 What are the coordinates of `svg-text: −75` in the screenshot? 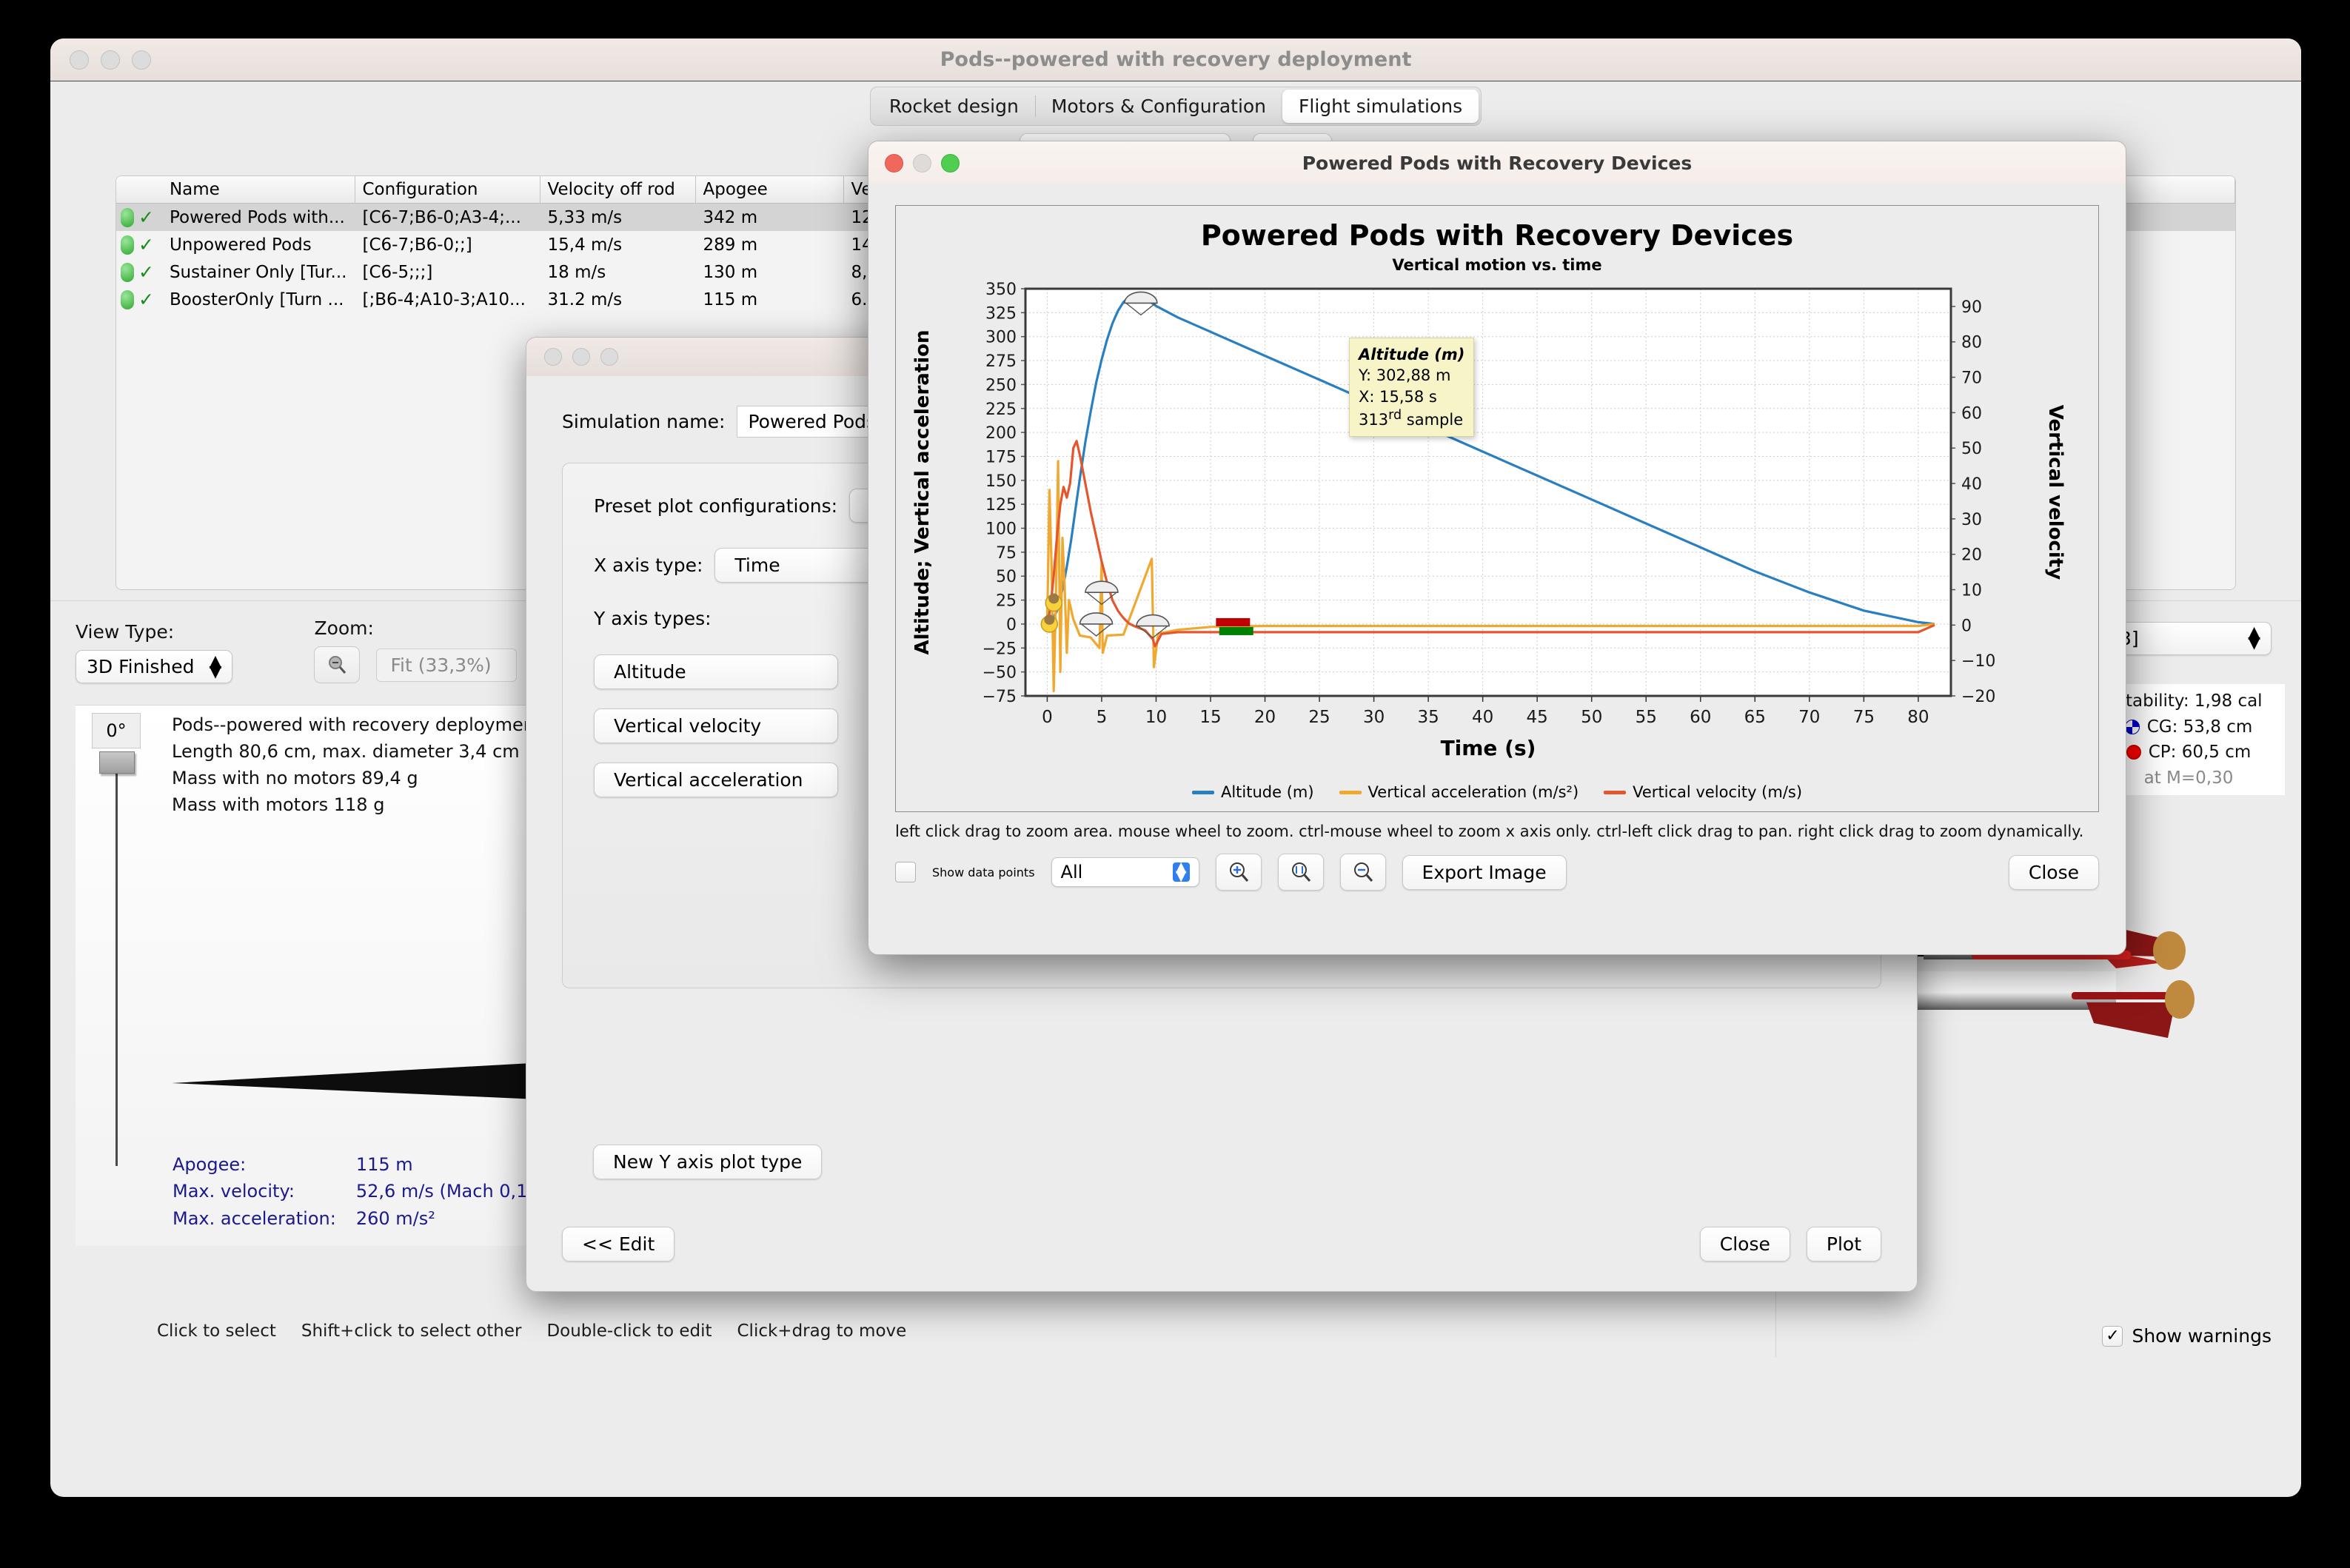 It's located at (999, 697).